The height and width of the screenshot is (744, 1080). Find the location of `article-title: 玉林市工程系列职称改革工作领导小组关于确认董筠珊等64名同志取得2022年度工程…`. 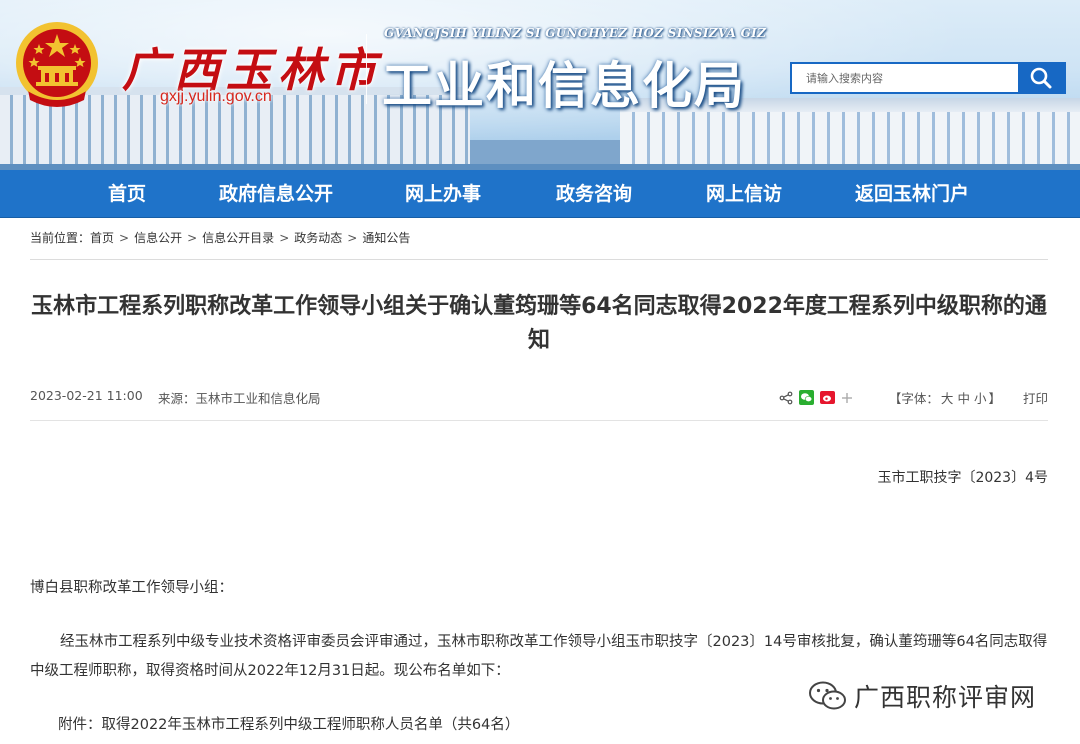

article-title: 玉林市工程系列职称改革工作领导小组关于确认董筠珊等64名同志取得2022年度工程… is located at coordinates (539, 323).